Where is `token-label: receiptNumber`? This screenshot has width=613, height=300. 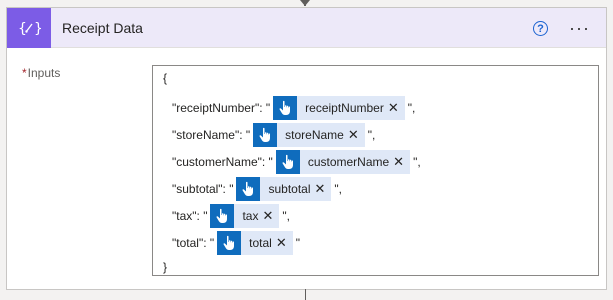 token-label: receiptNumber is located at coordinates (344, 108).